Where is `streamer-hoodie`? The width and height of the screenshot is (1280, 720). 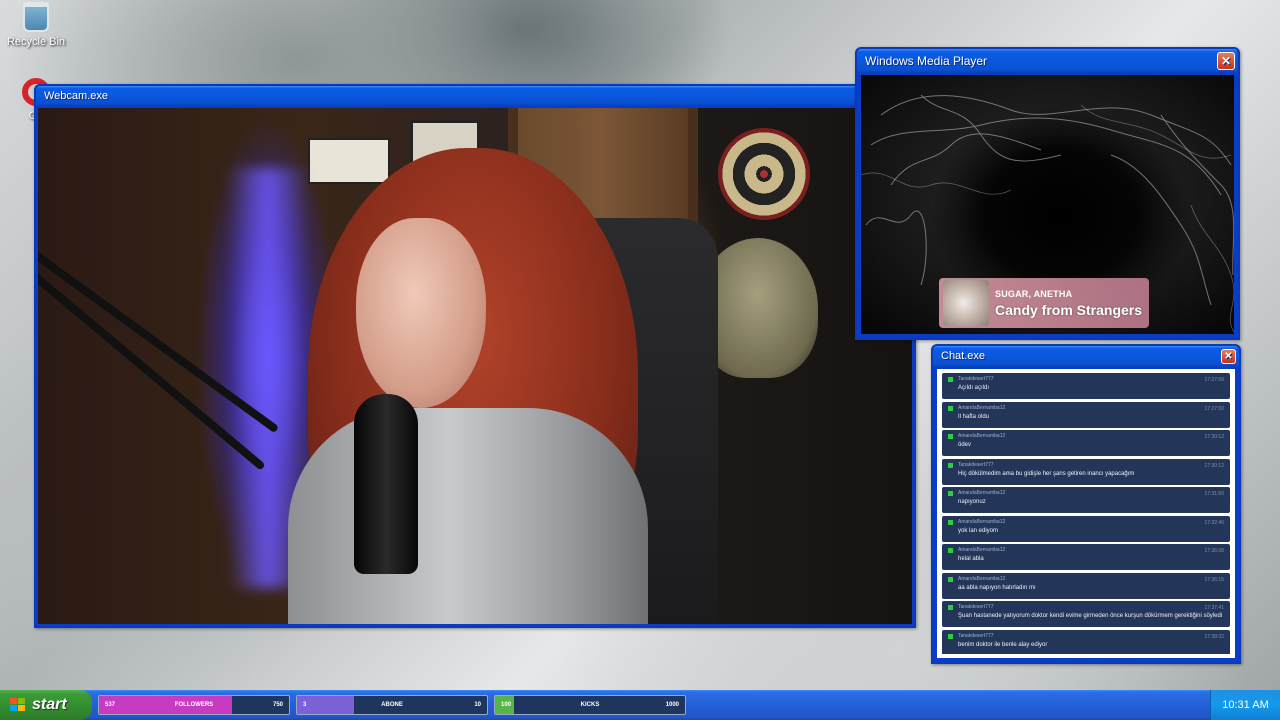 streamer-hoodie is located at coordinates (468, 516).